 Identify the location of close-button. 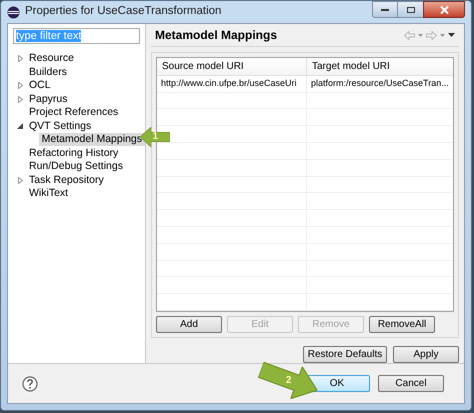
(444, 9).